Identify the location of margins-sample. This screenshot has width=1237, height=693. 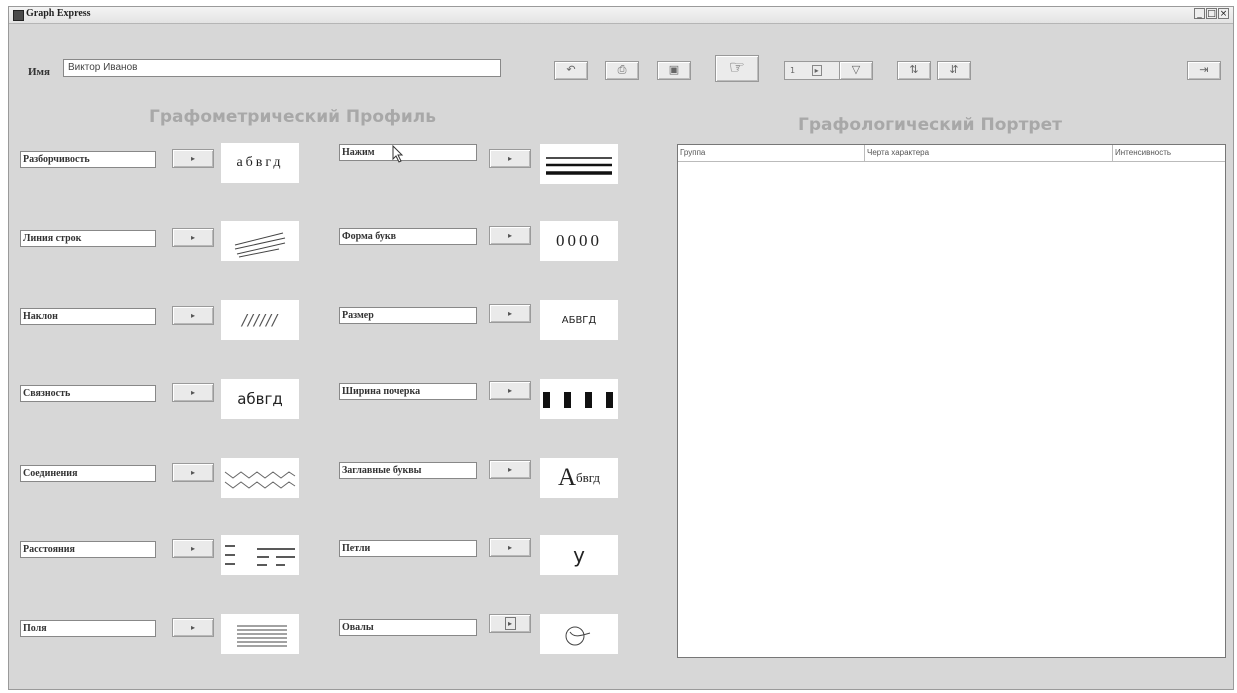
(260, 634).